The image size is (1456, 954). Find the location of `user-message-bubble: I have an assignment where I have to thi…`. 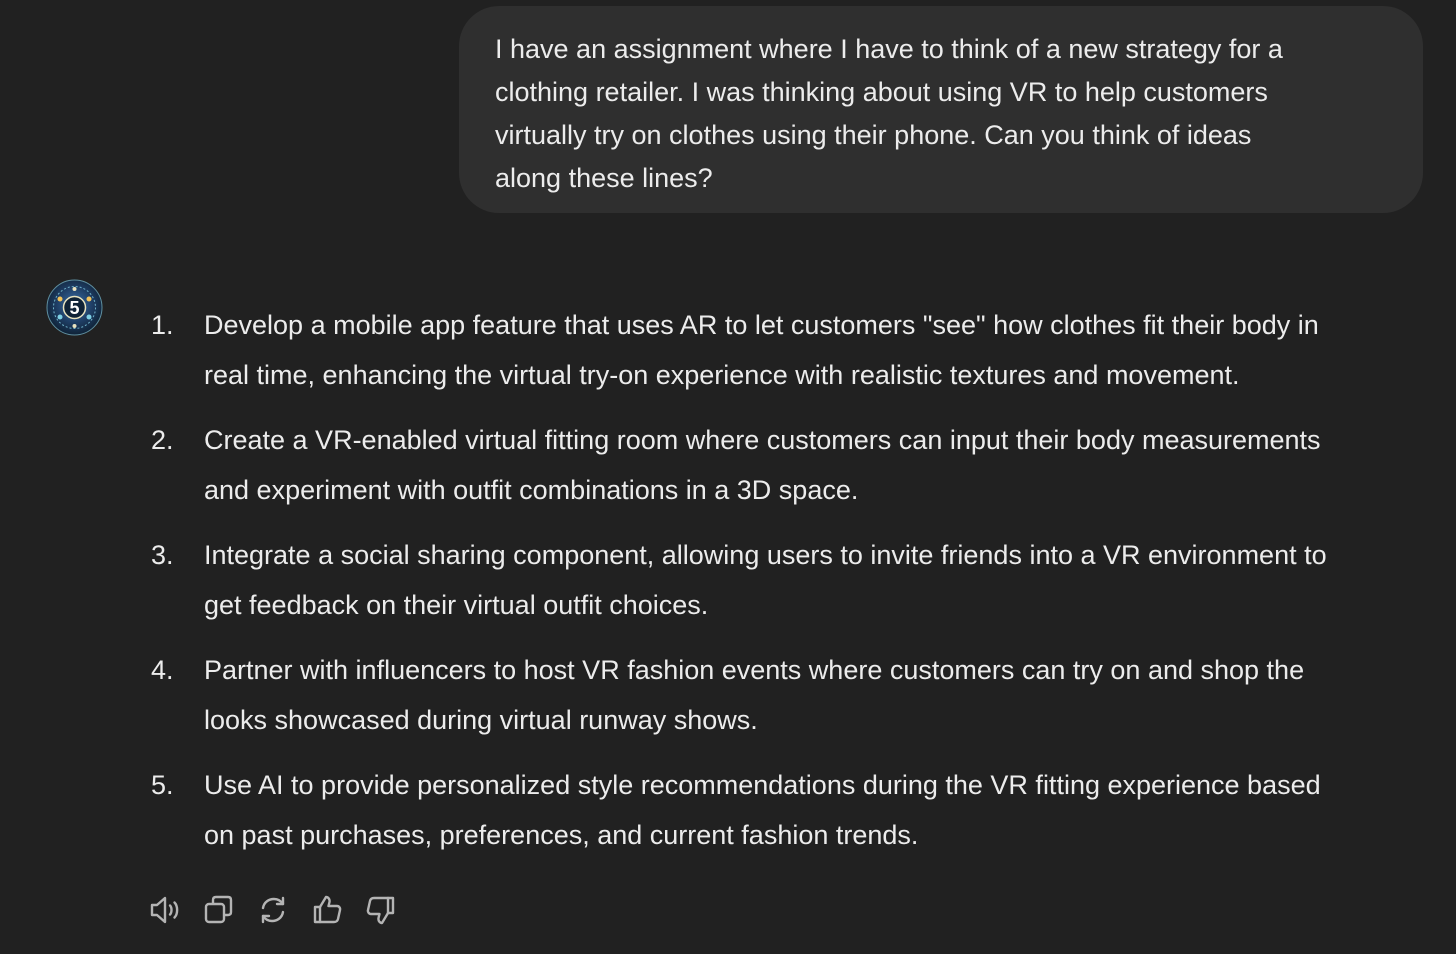

user-message-bubble: I have an assignment where I have to thi… is located at coordinates (941, 109).